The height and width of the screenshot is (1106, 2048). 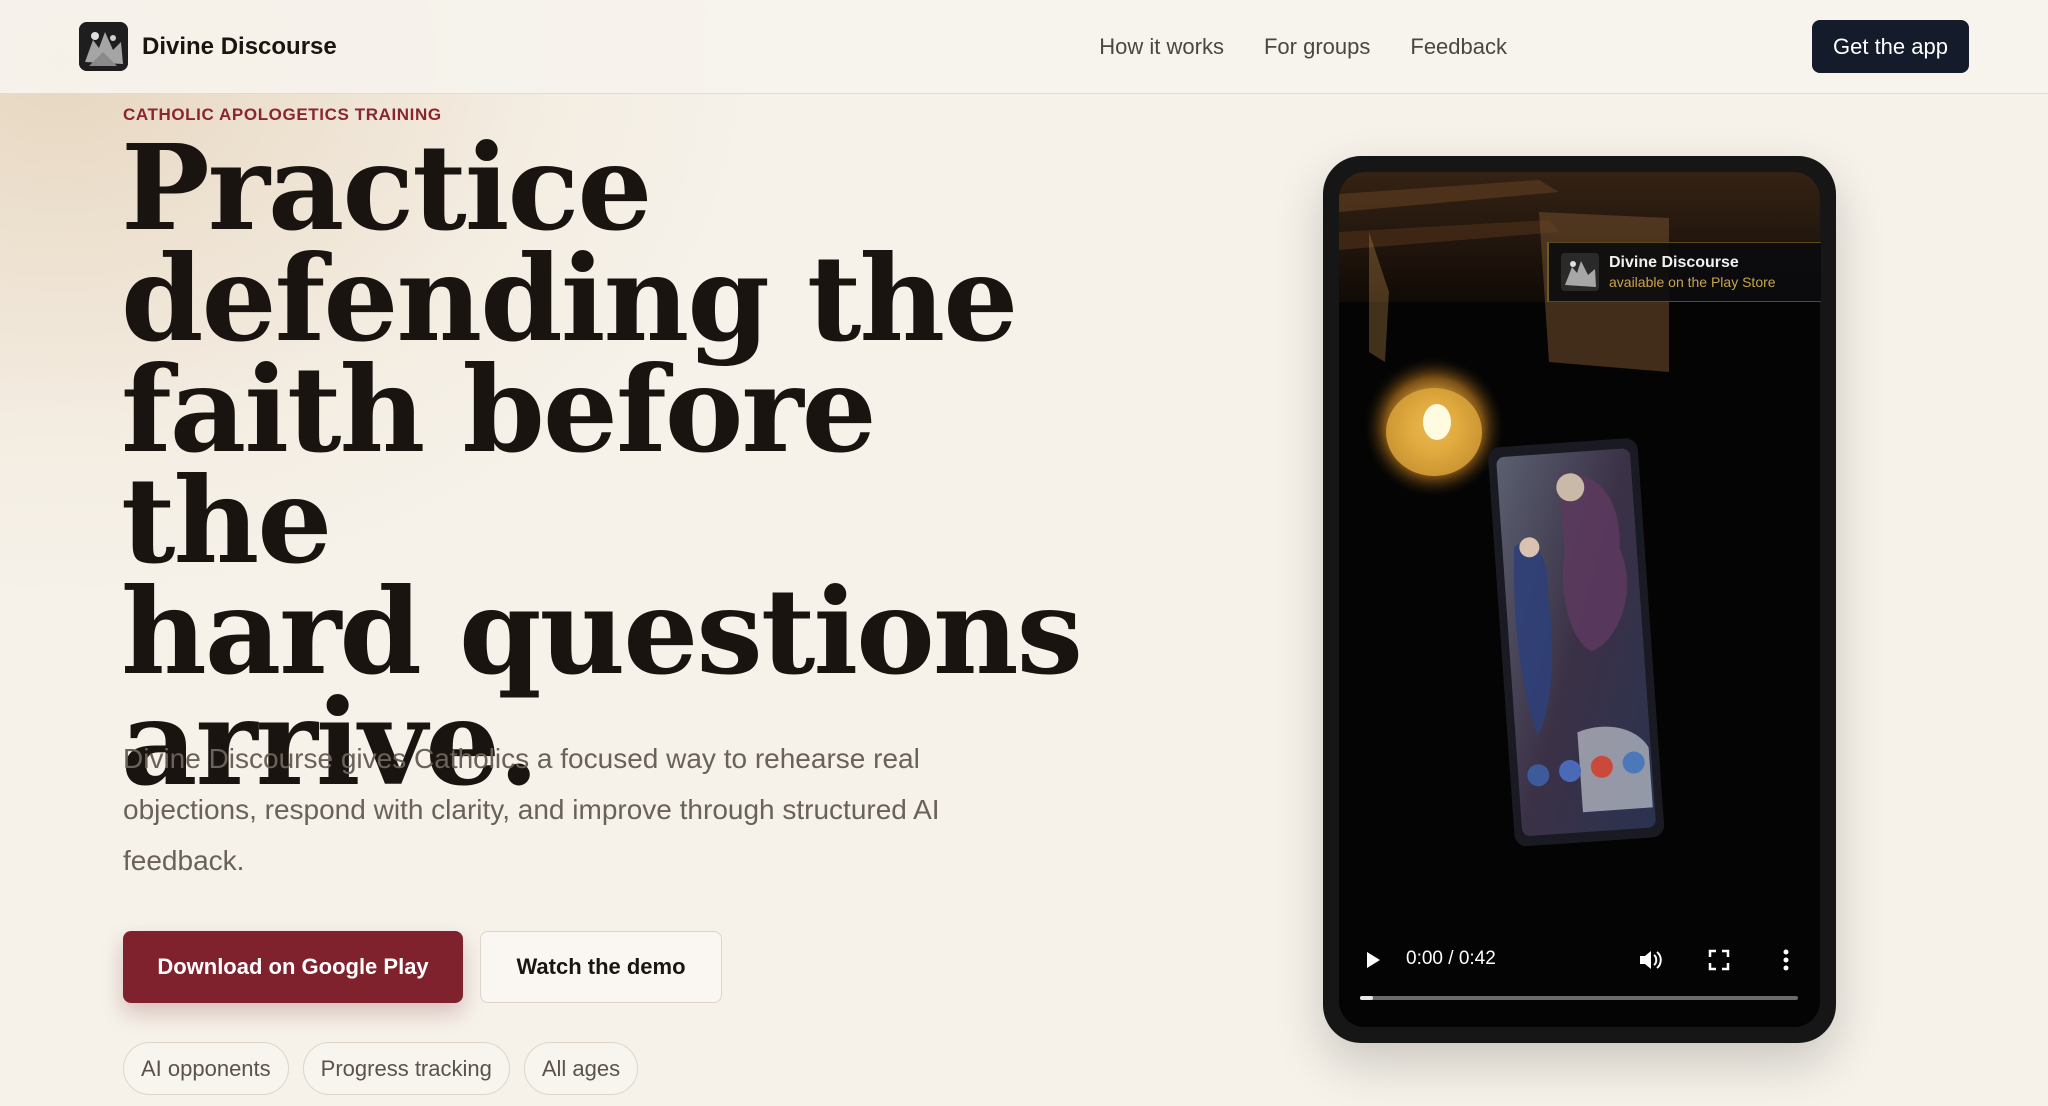 What do you see at coordinates (499, 465) in the screenshot?
I see `headline-line: faith before the` at bounding box center [499, 465].